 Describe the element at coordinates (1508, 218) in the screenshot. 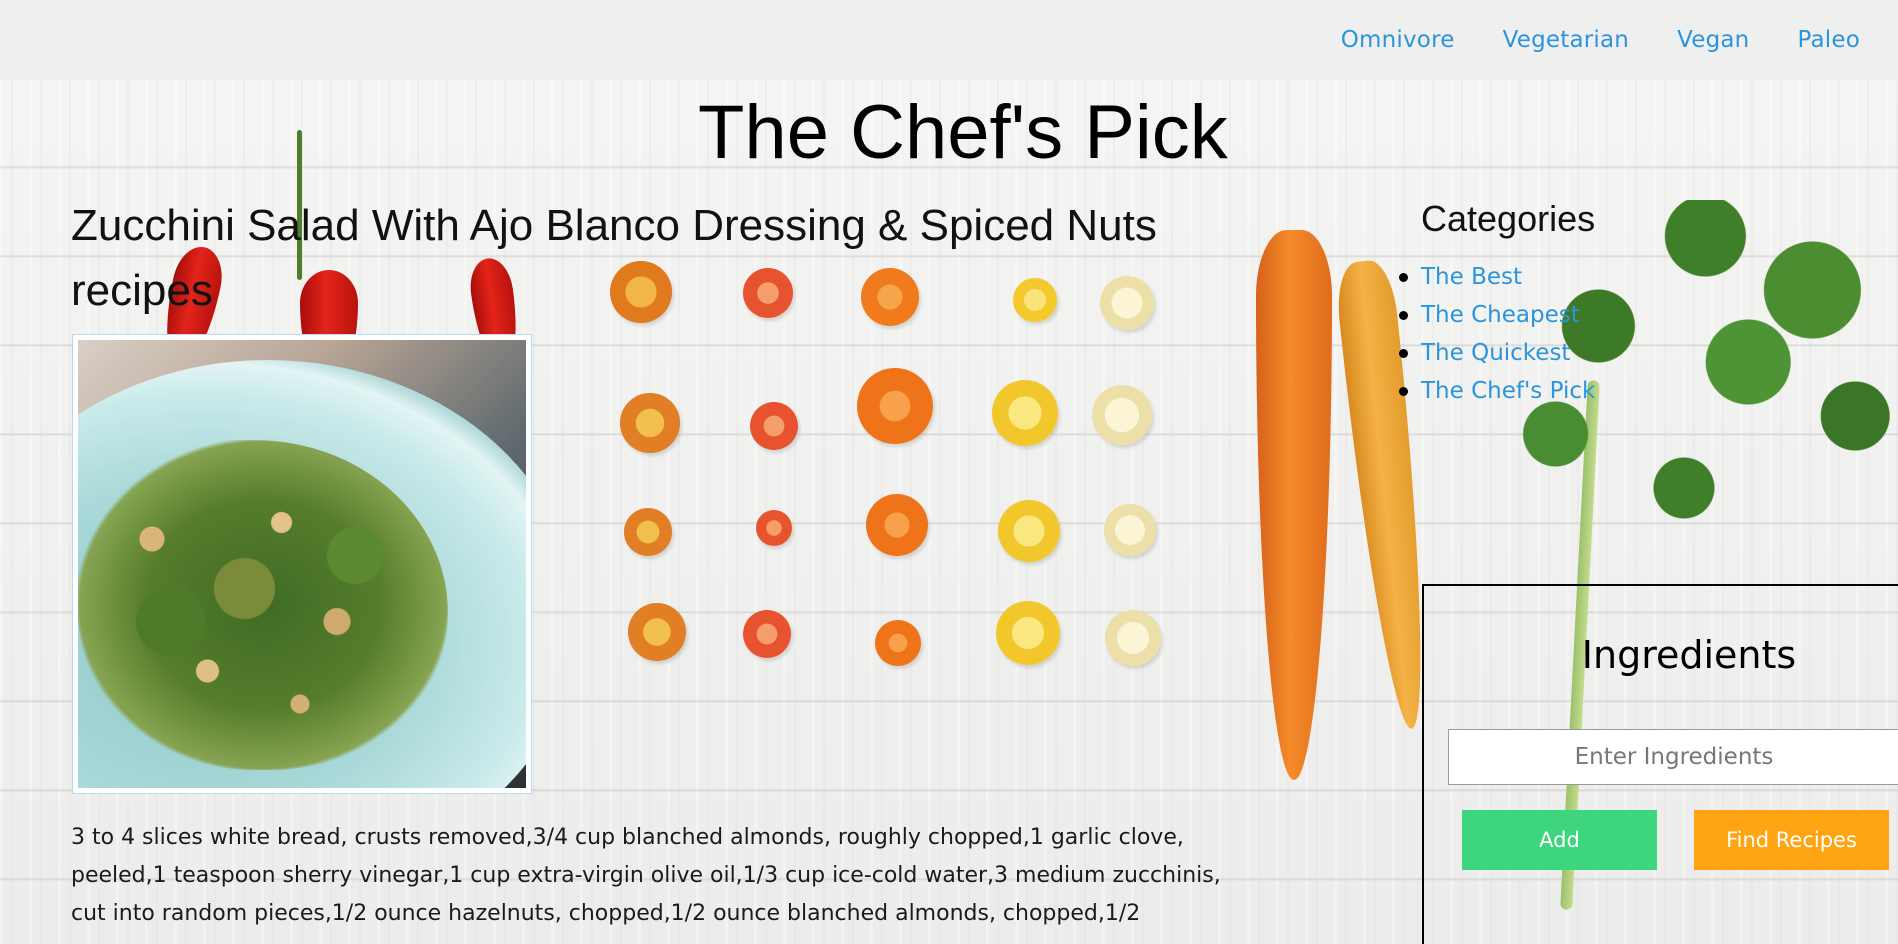

I see `categories-title: Categories` at that location.